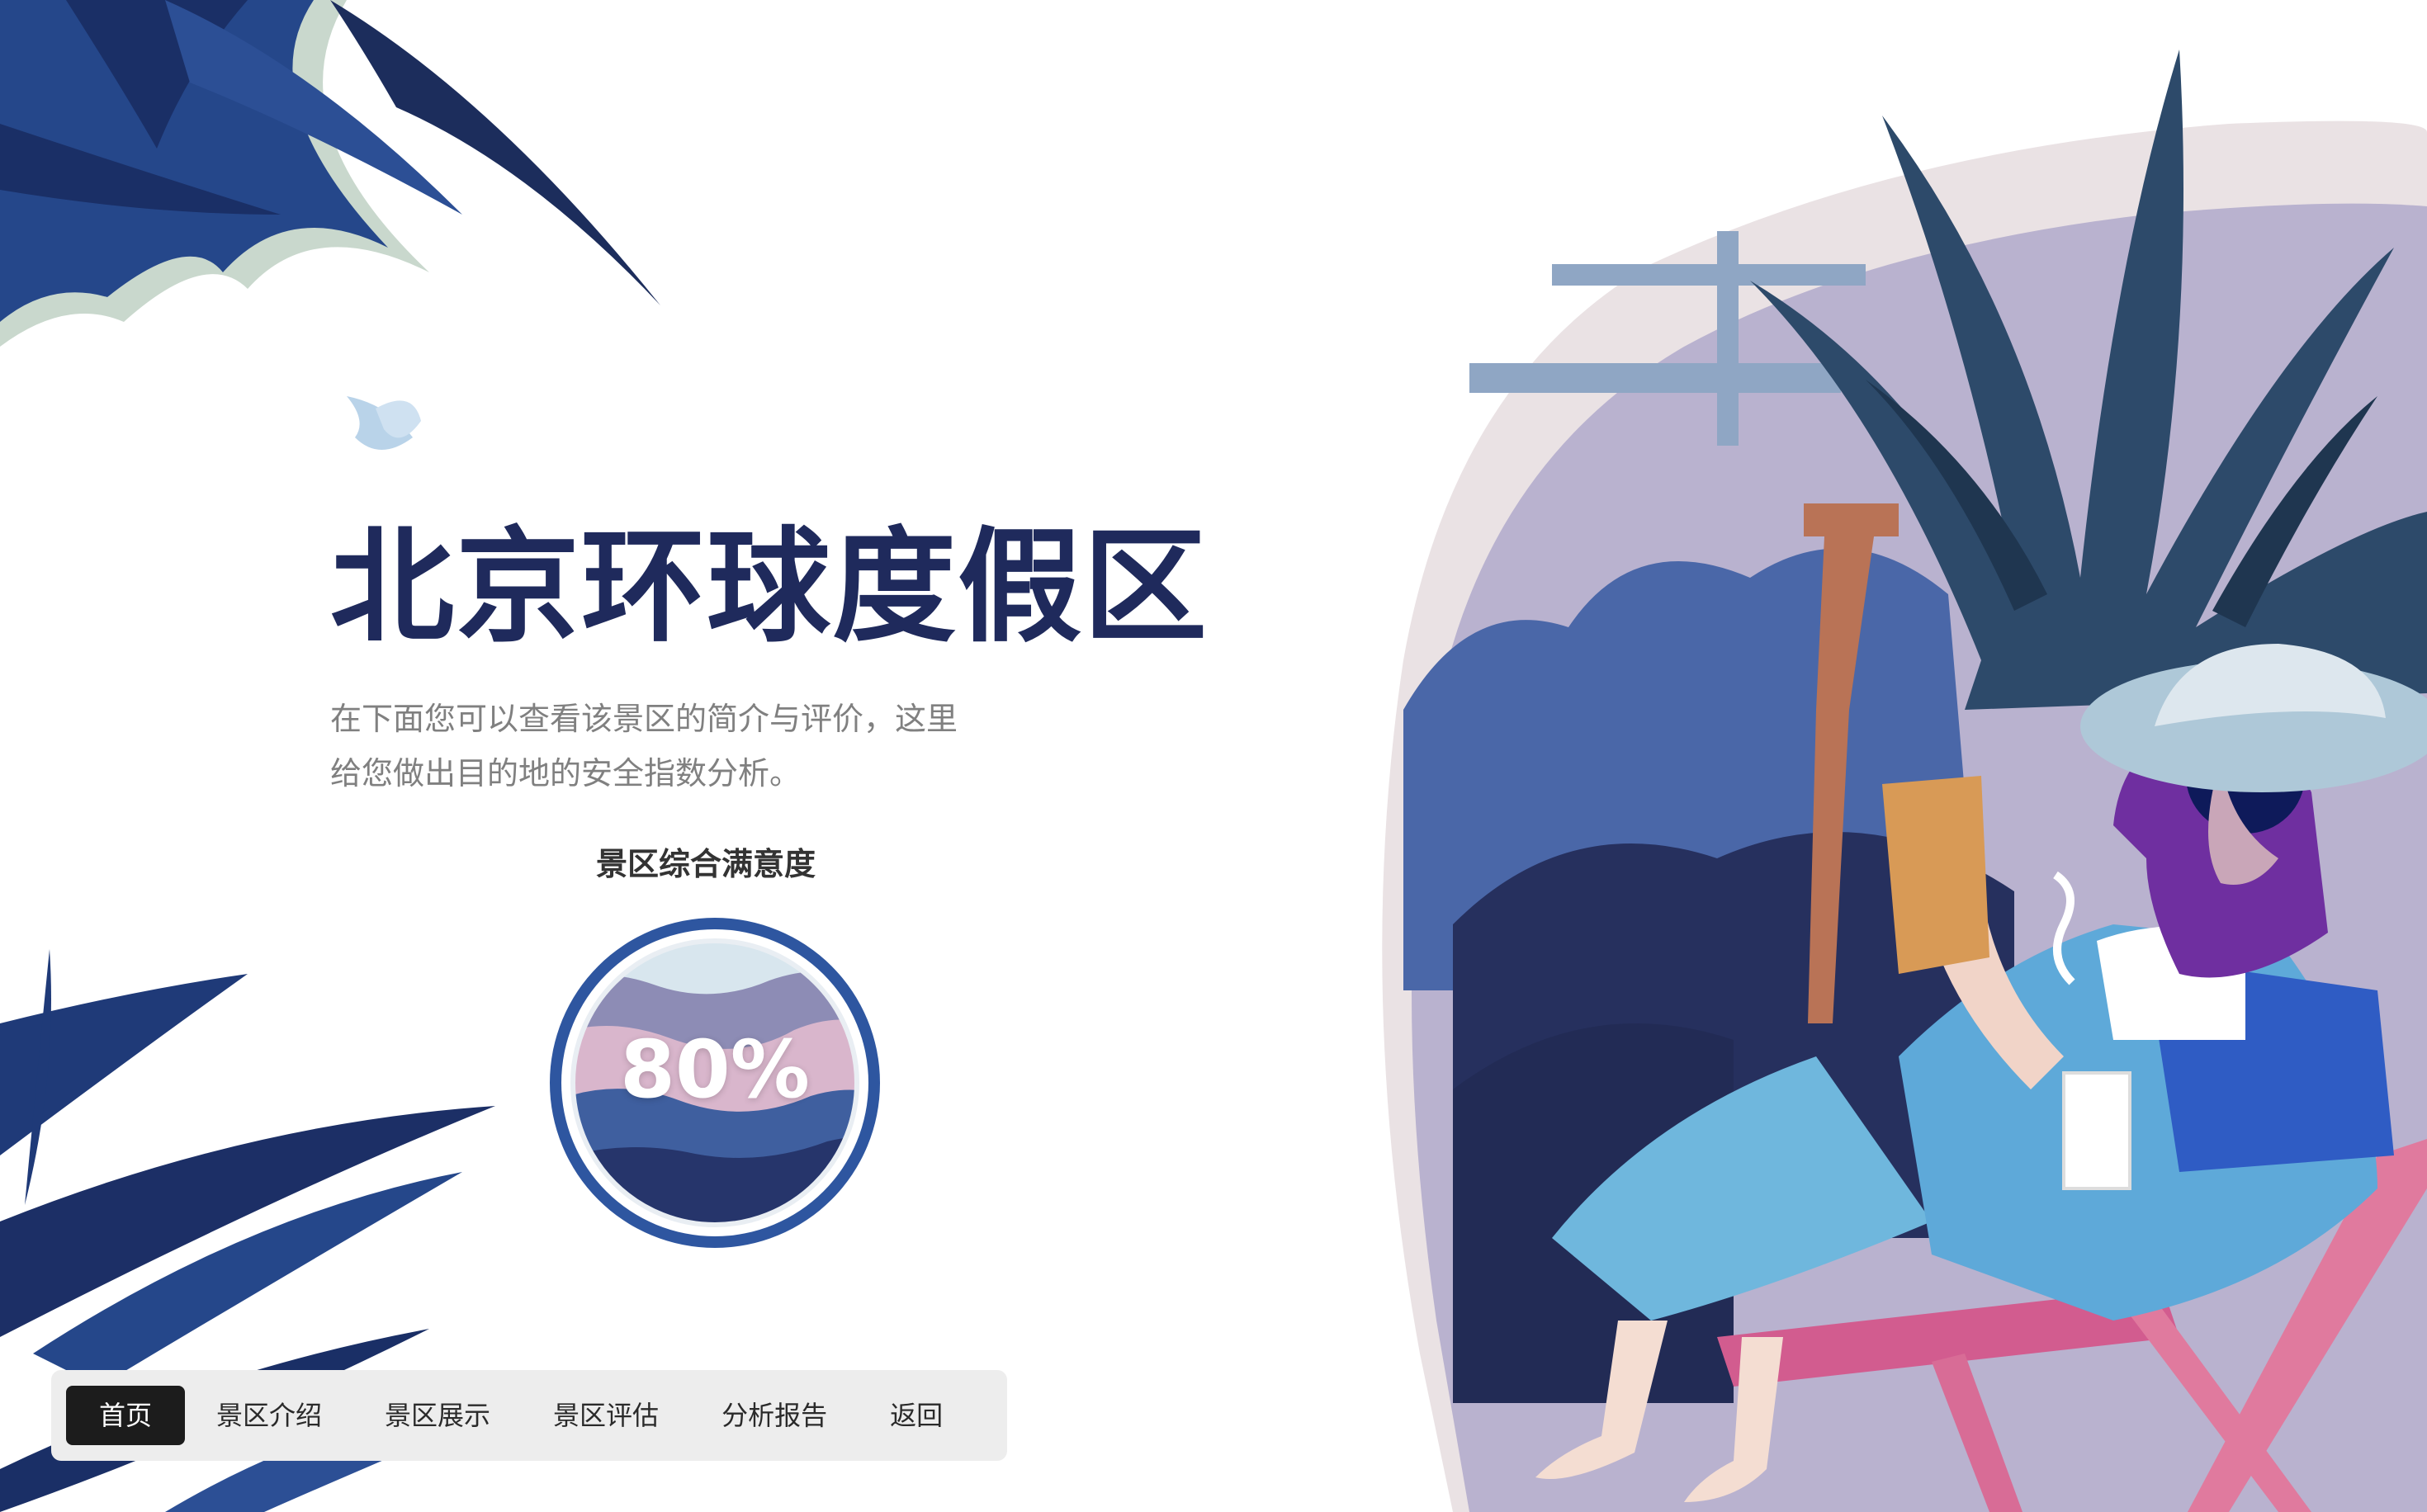 The height and width of the screenshot is (1512, 2427). Describe the element at coordinates (769, 587) in the screenshot. I see `page-title: 北京环球度假区` at that location.